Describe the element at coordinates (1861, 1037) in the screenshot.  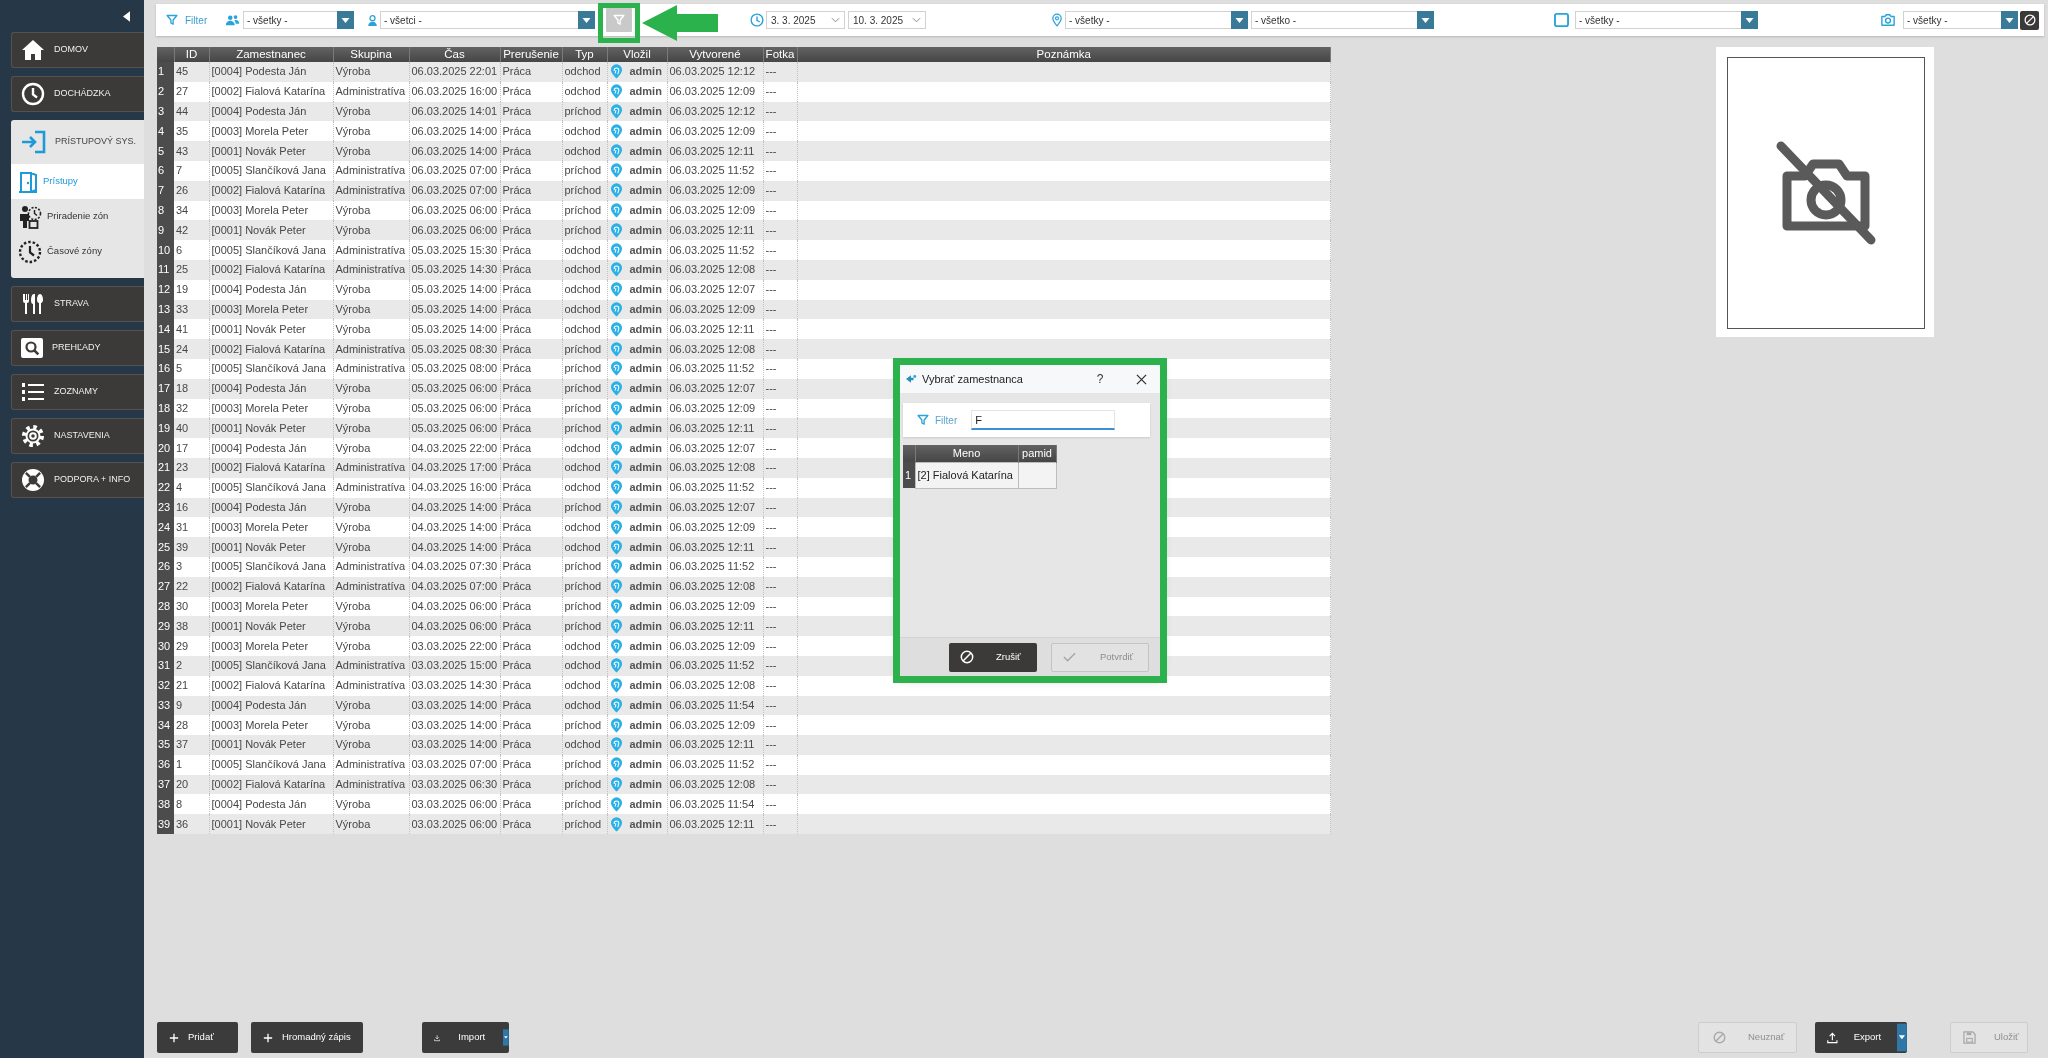
I see `dropdown-button: Export` at that location.